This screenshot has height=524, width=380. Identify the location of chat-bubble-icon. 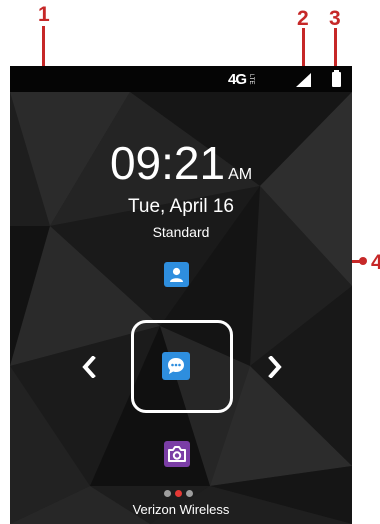
(176, 366).